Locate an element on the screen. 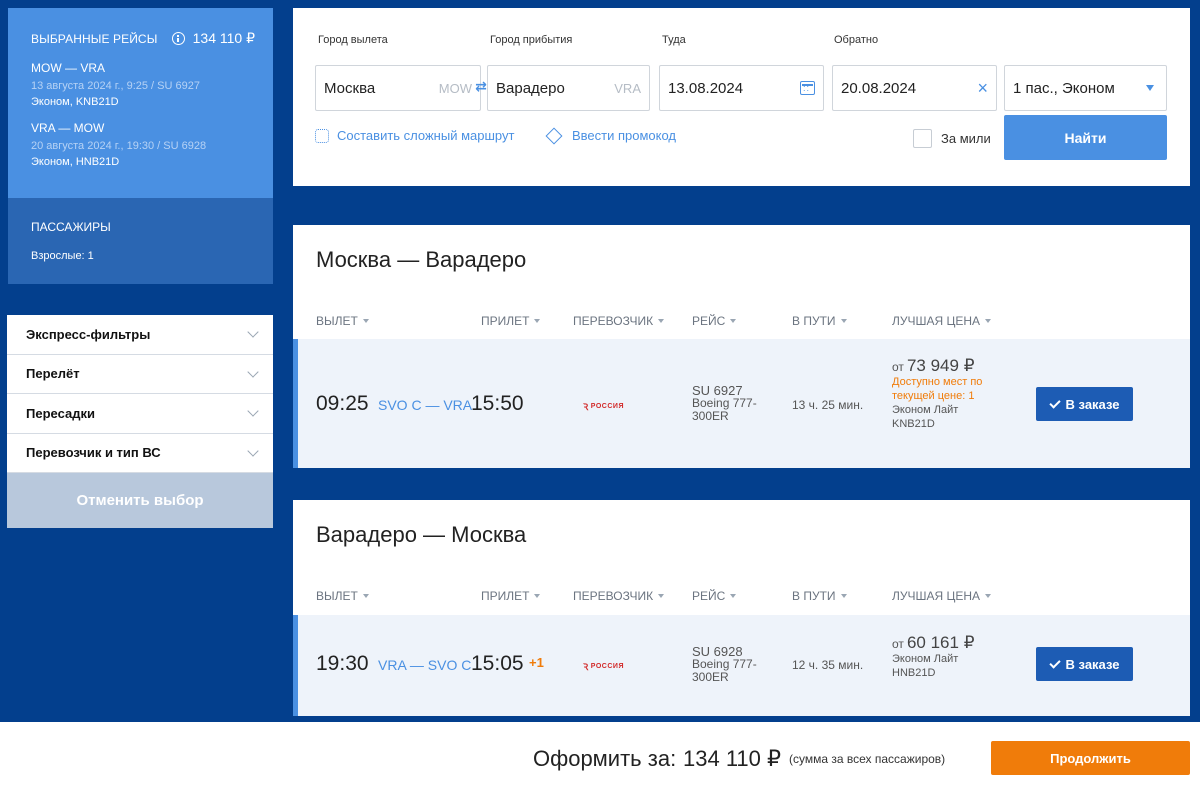 The image size is (1200, 787). there-date-field: 13.08.2024 is located at coordinates (741, 88).